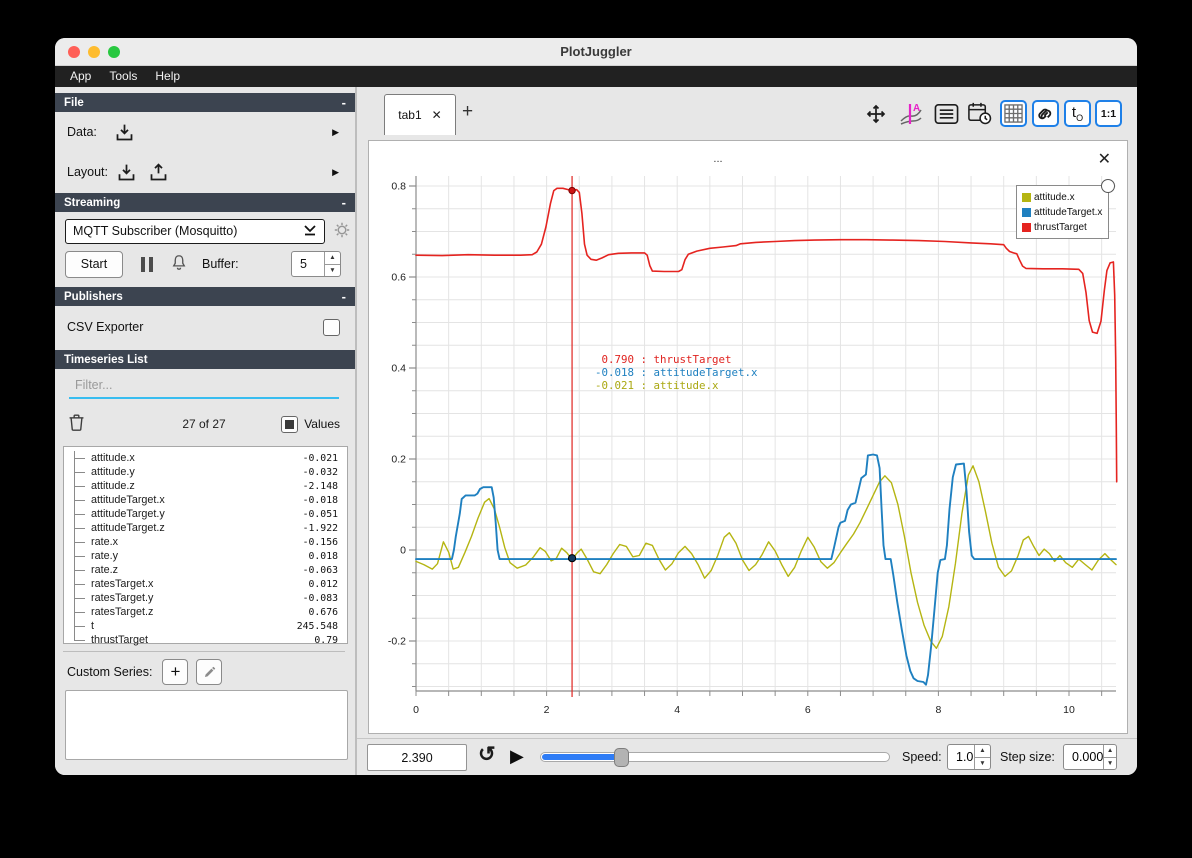  Describe the element at coordinates (205, 556) in the screenshot. I see `timeseries-item: rate.y 0.018` at that location.